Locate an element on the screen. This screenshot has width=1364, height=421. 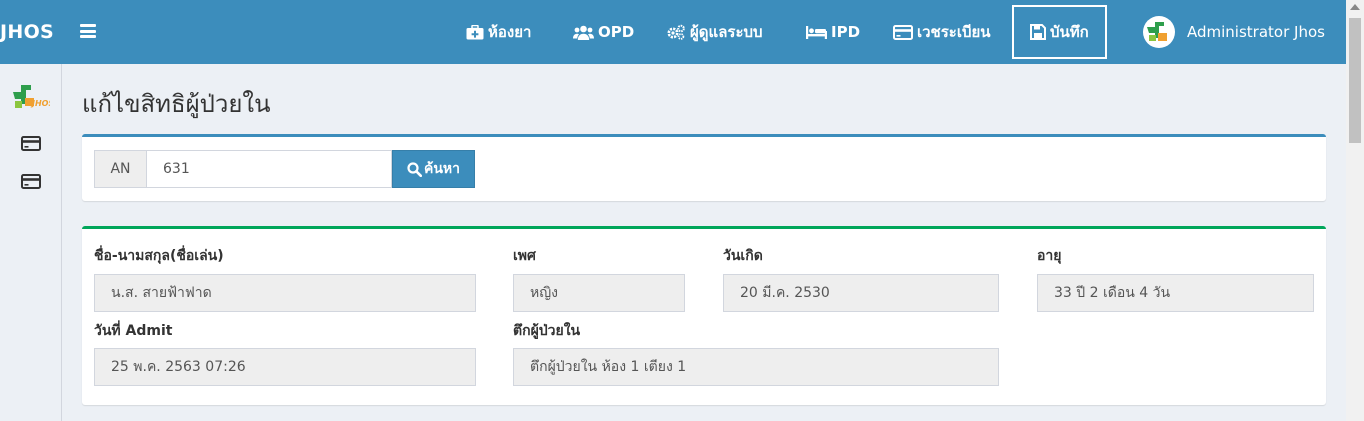
user-avatar is located at coordinates (1159, 32).